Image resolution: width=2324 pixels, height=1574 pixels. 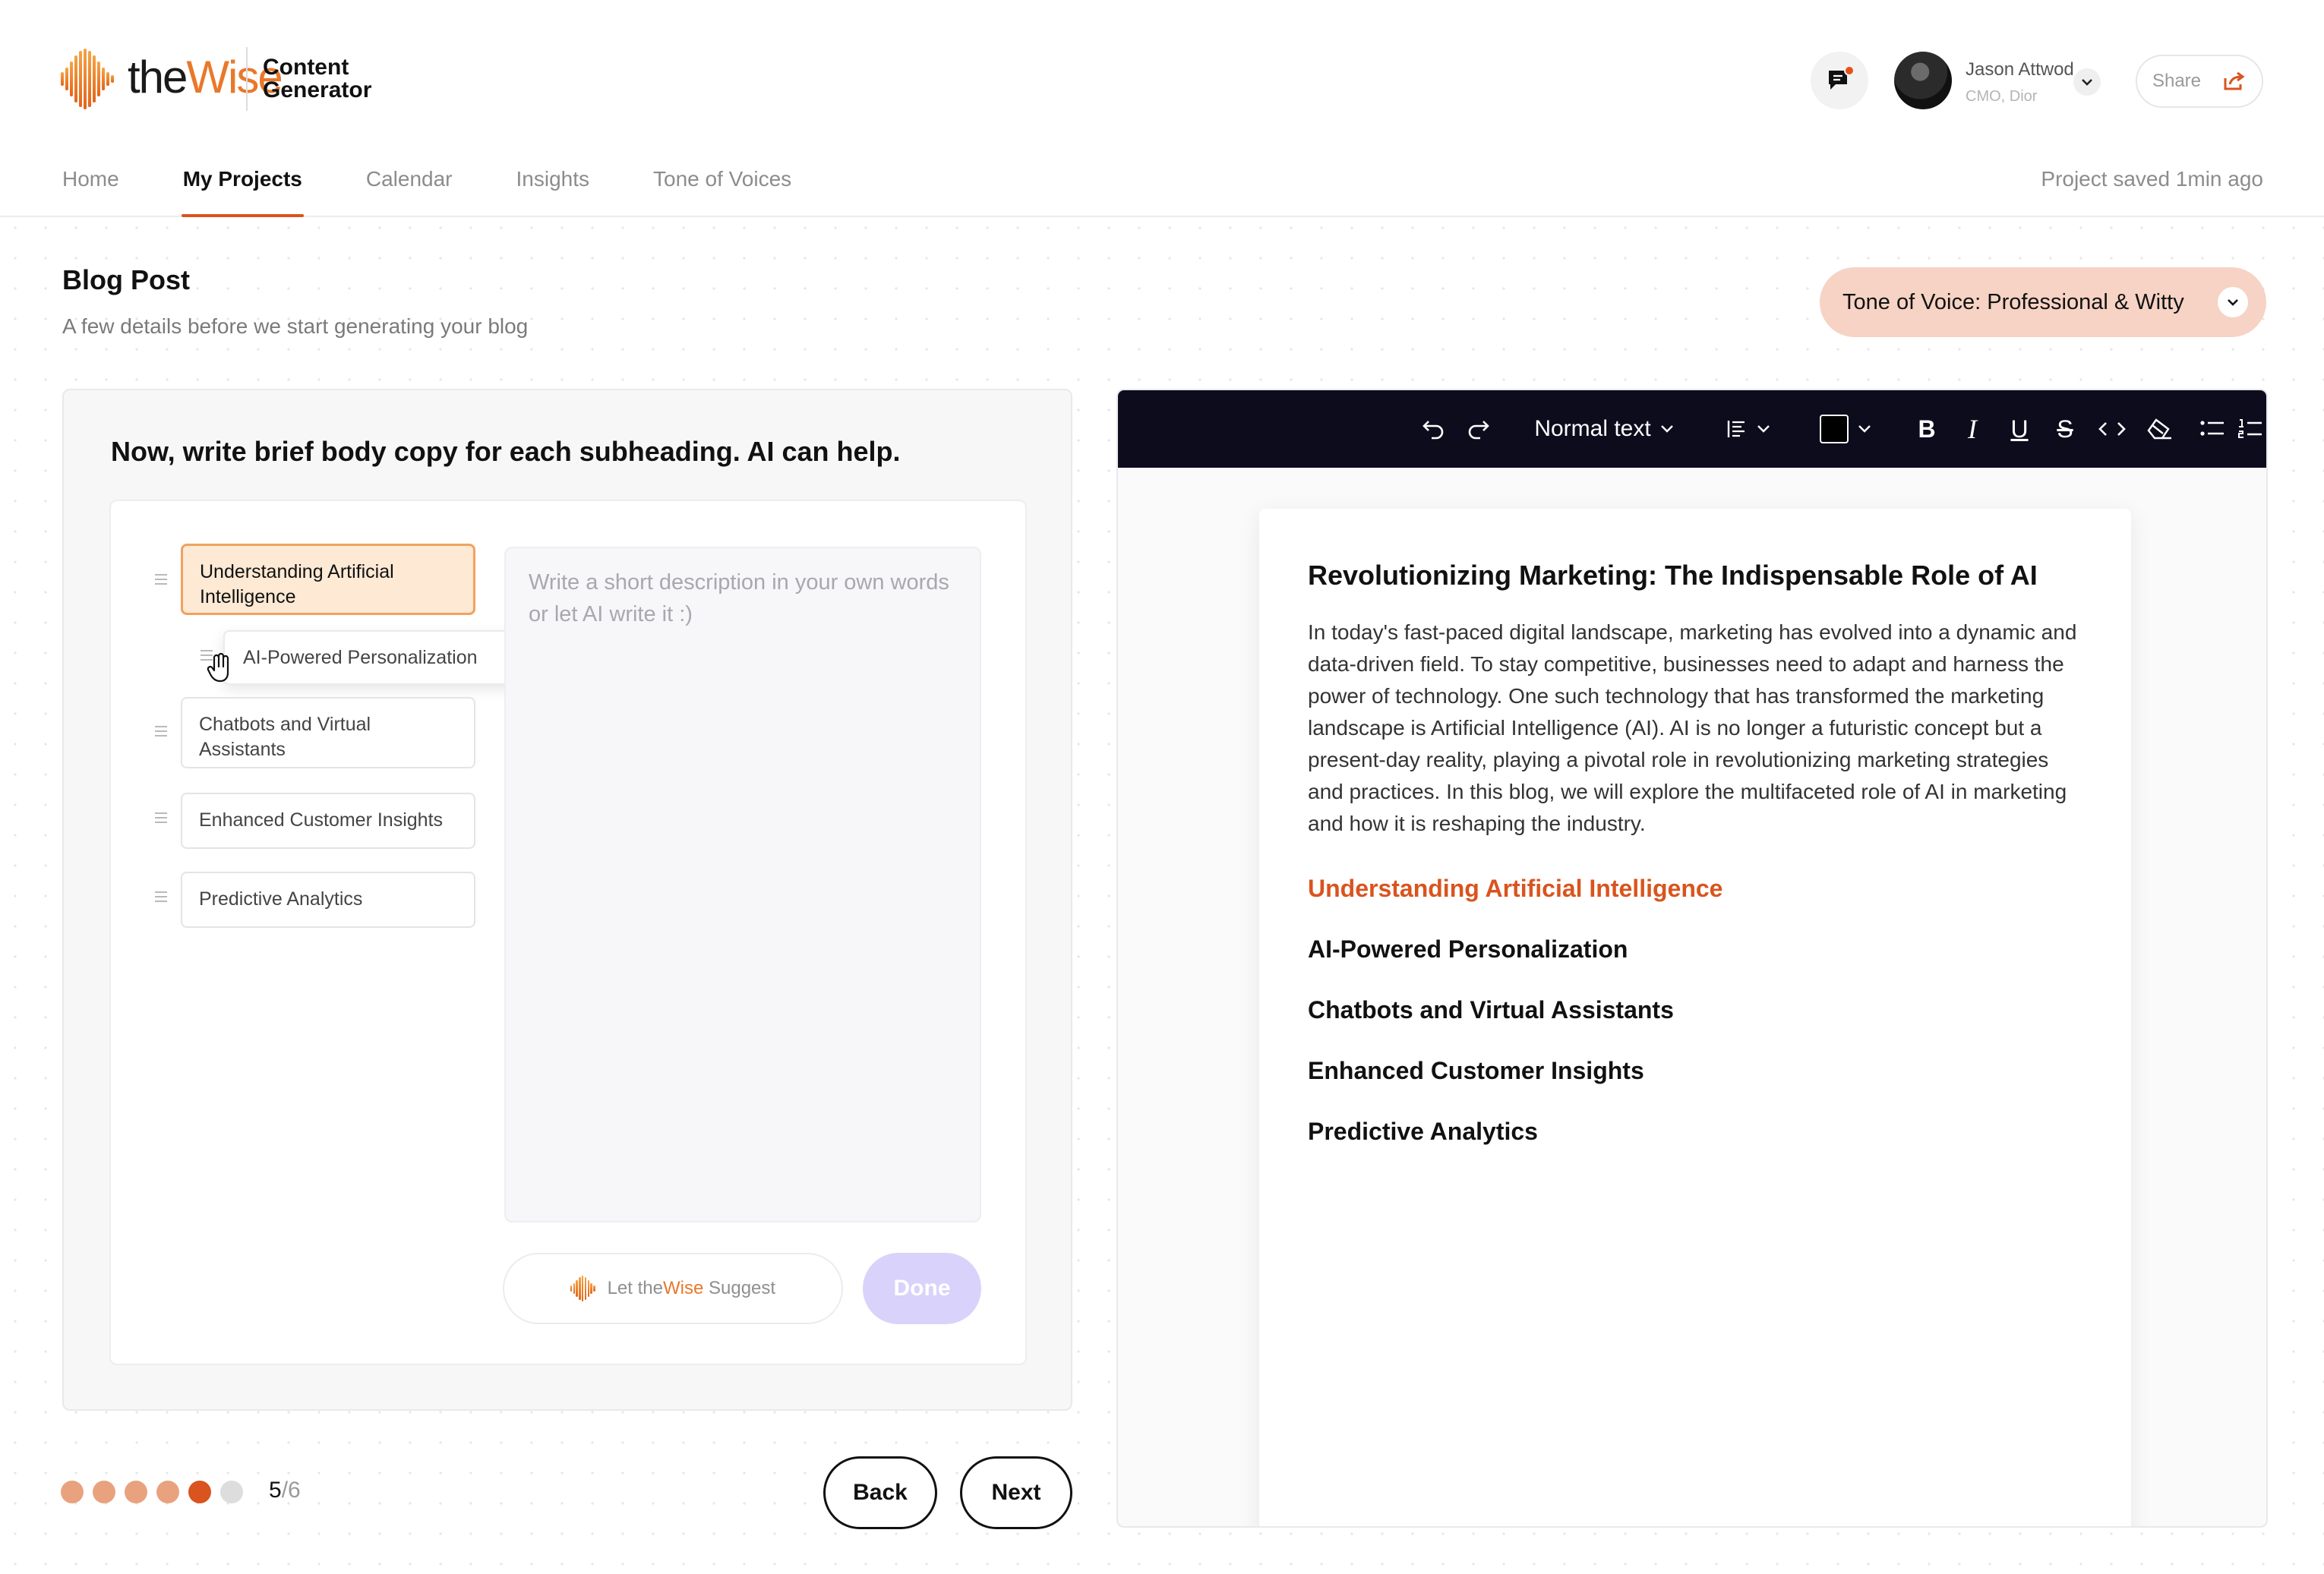 What do you see at coordinates (2212, 429) in the screenshot?
I see `bullet-list-button` at bounding box center [2212, 429].